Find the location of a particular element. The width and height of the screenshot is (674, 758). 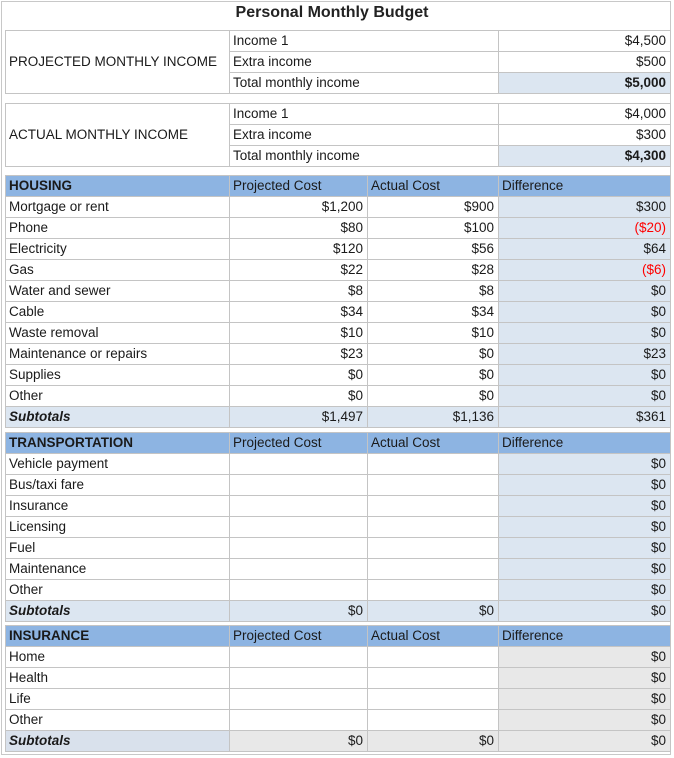

projected-cost-cell: $22 is located at coordinates (298, 270).